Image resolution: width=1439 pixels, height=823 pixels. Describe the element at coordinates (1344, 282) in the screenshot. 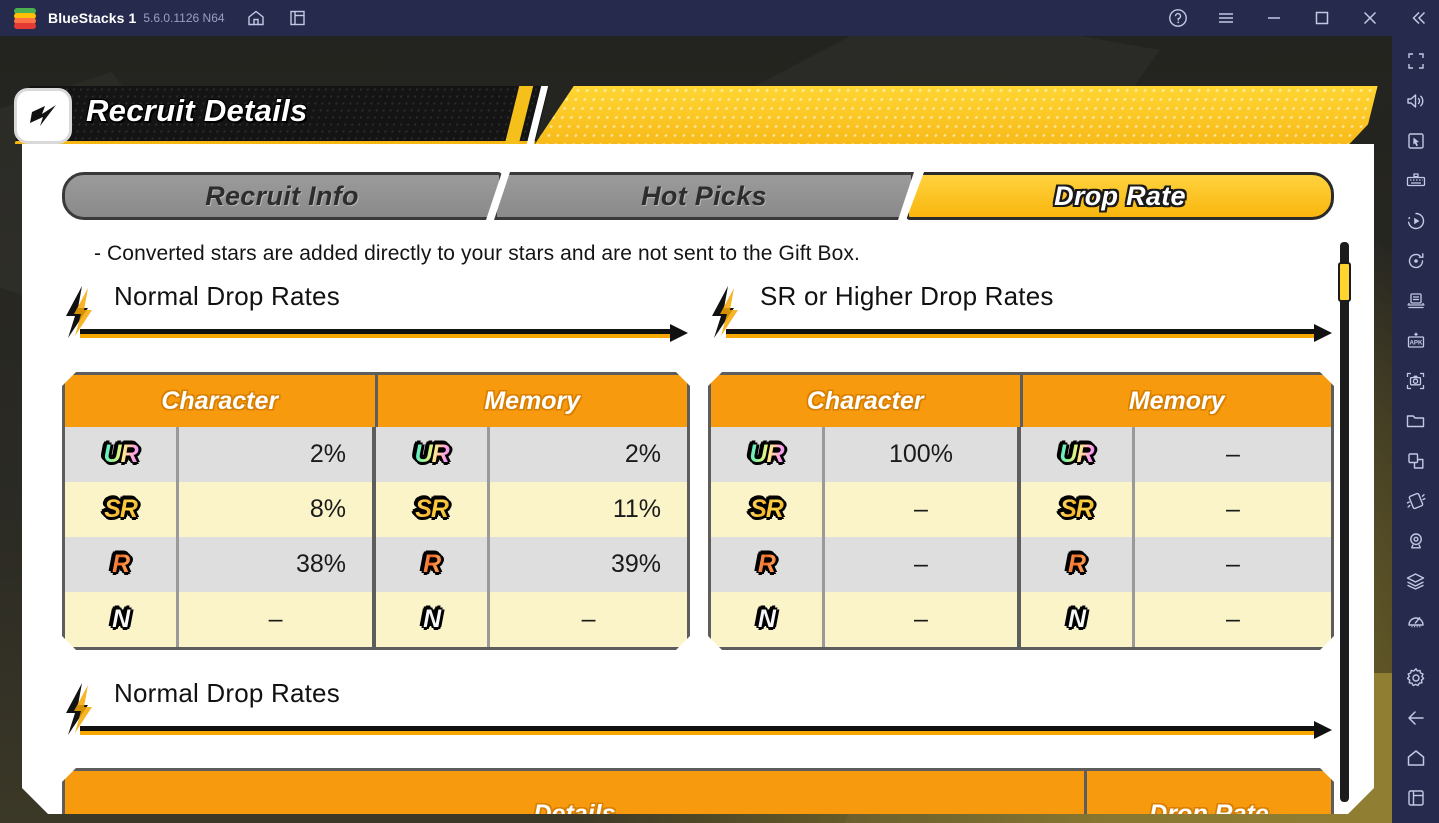

I see `scrollbar-thumb` at that location.